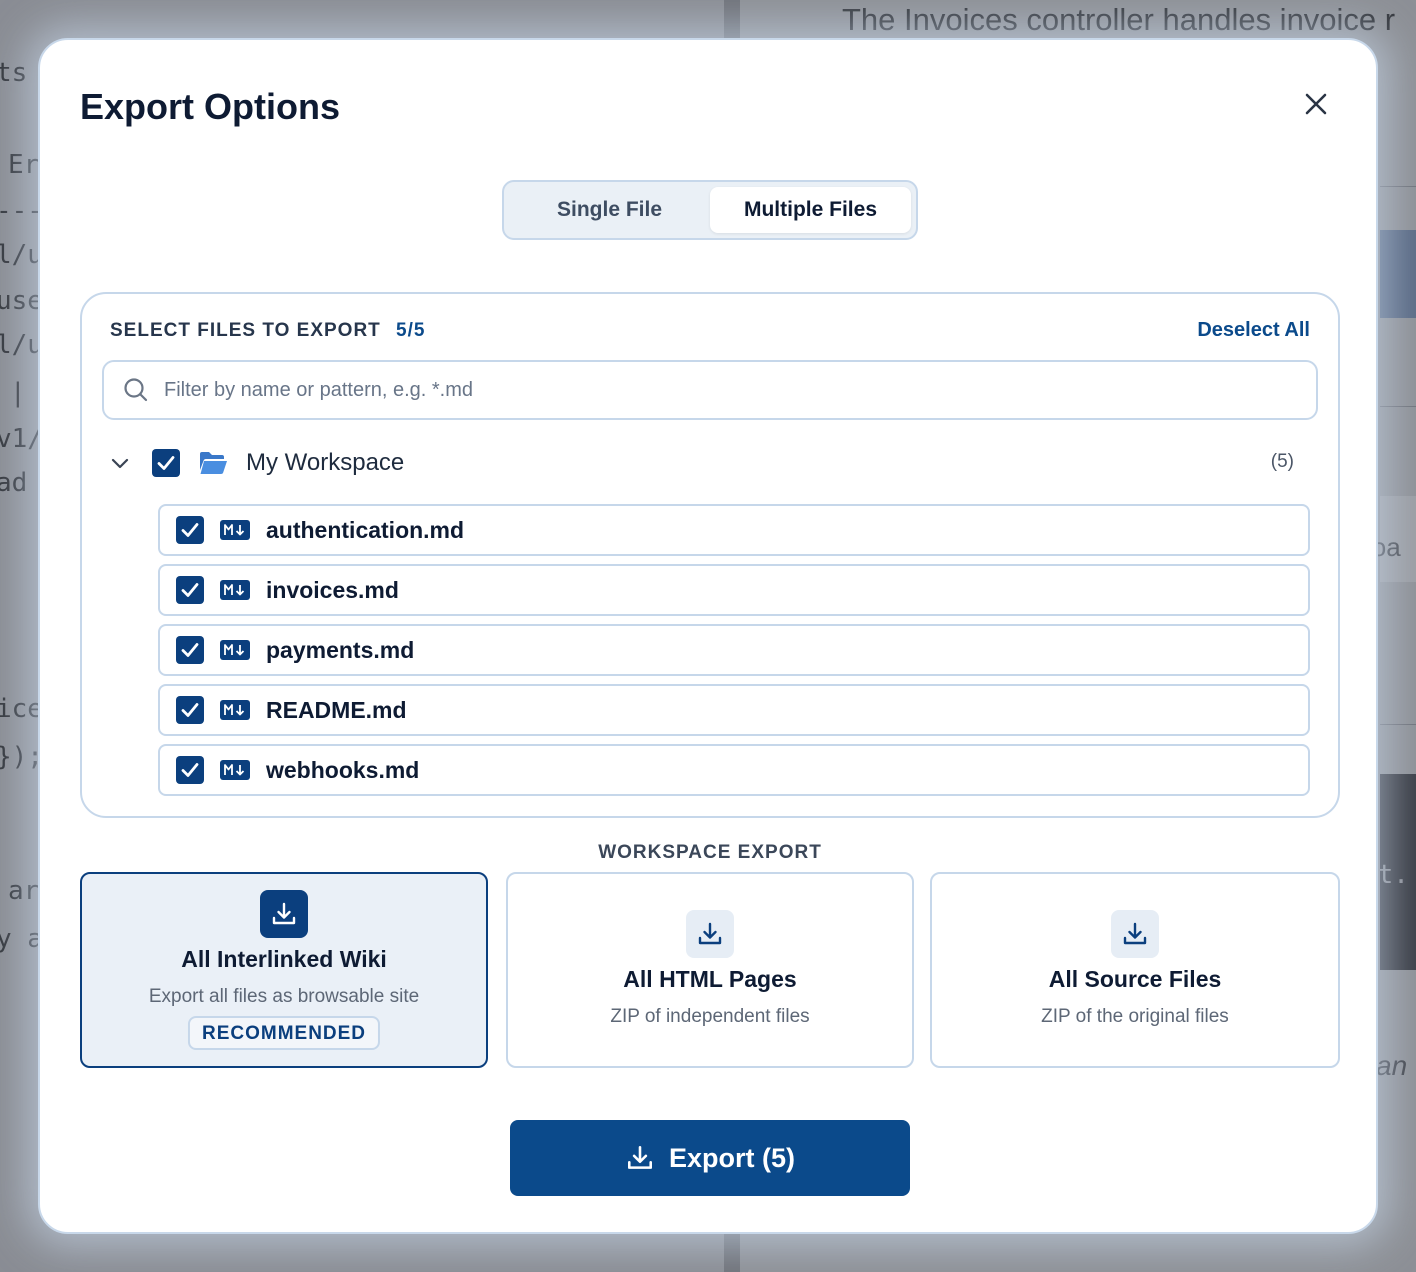  Describe the element at coordinates (710, 852) in the screenshot. I see `workspace-export-label: WORKSPACE EXPORT` at that location.